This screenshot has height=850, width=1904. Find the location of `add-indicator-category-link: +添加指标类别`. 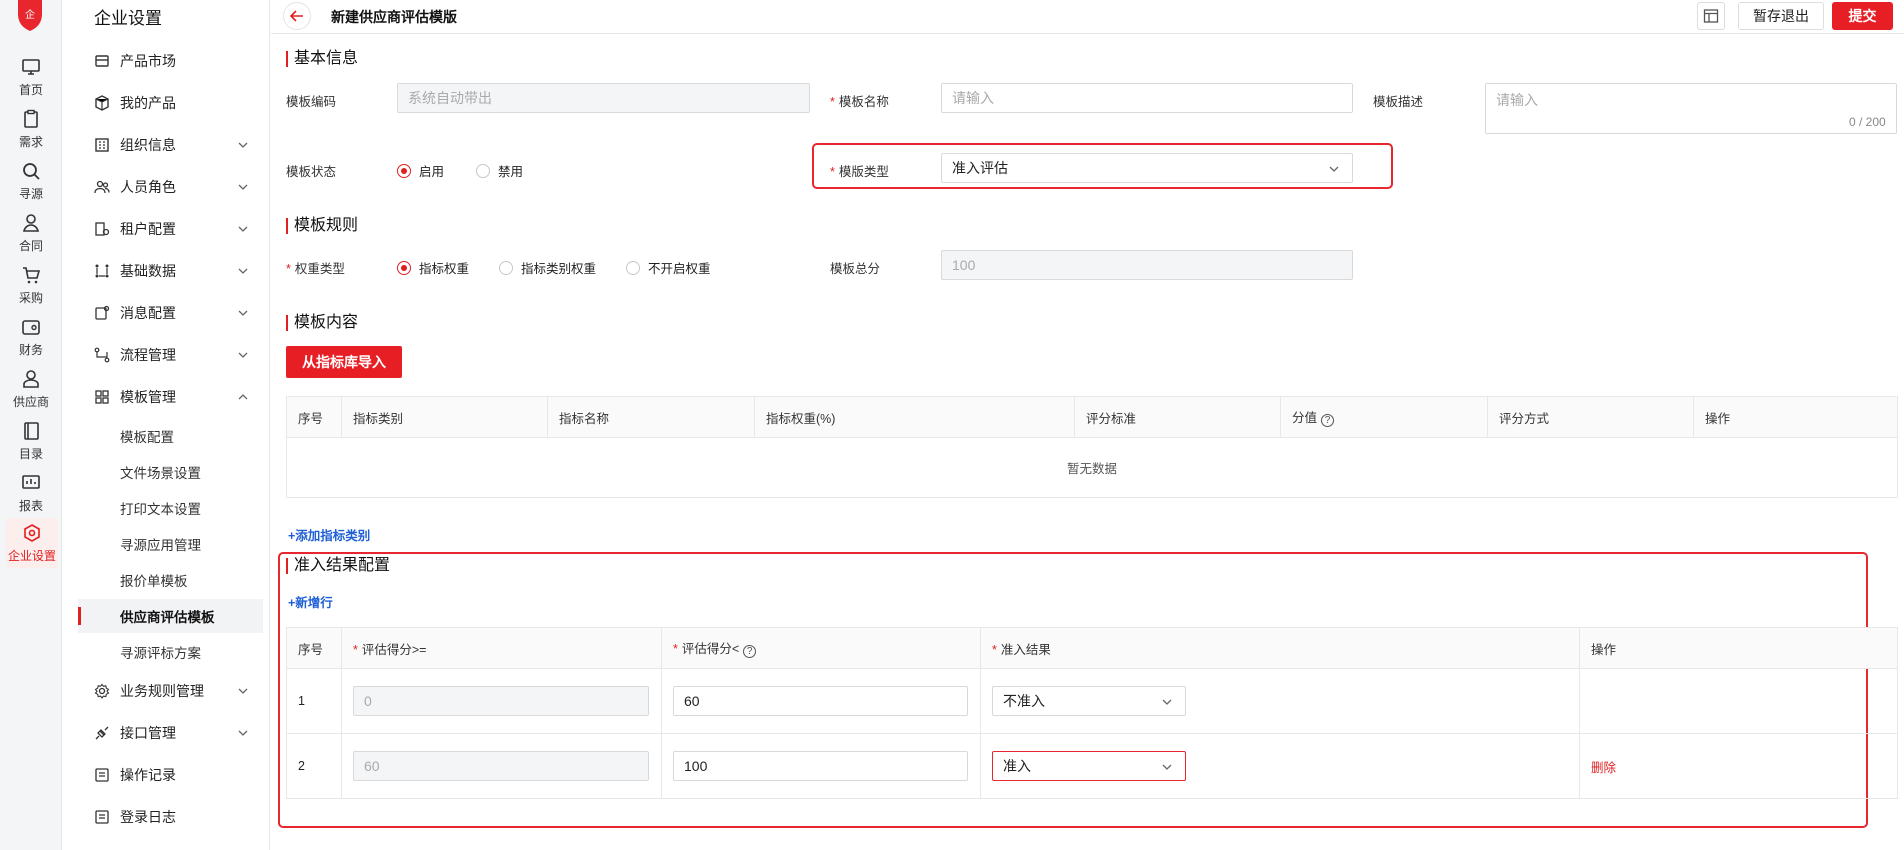

add-indicator-category-link: +添加指标类别 is located at coordinates (329, 534).